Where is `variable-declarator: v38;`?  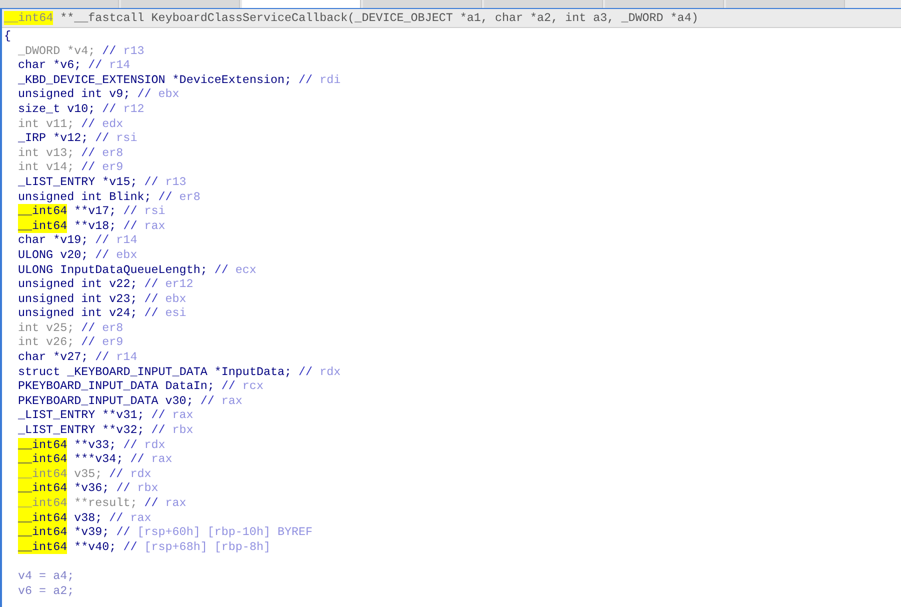 variable-declarator: v38; is located at coordinates (88, 518).